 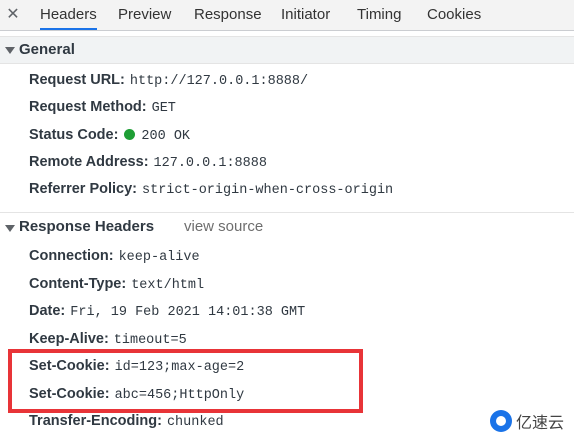 What do you see at coordinates (219, 81) in the screenshot?
I see `request-url-value: http://127.0.0.1:8888/` at bounding box center [219, 81].